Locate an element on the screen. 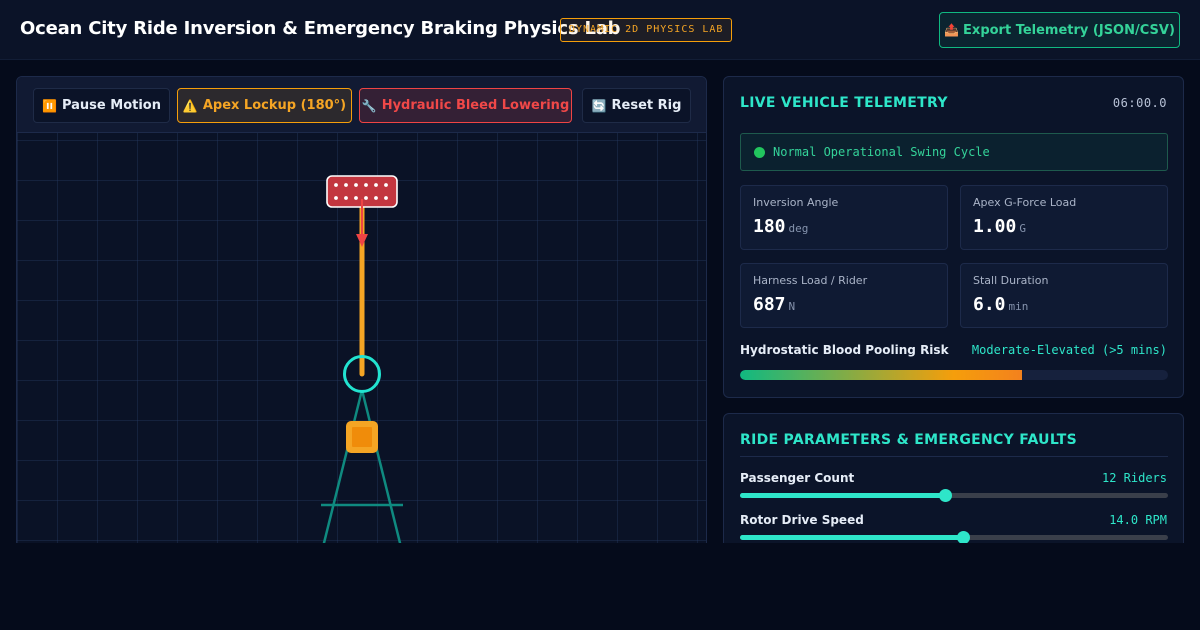  metric-value: 687 is located at coordinates (769, 304).